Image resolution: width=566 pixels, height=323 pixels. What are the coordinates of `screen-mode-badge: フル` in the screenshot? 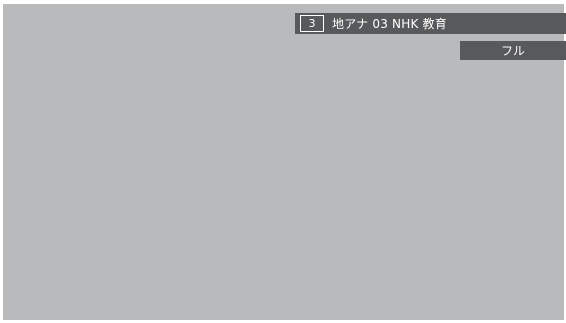 It's located at (513, 50).